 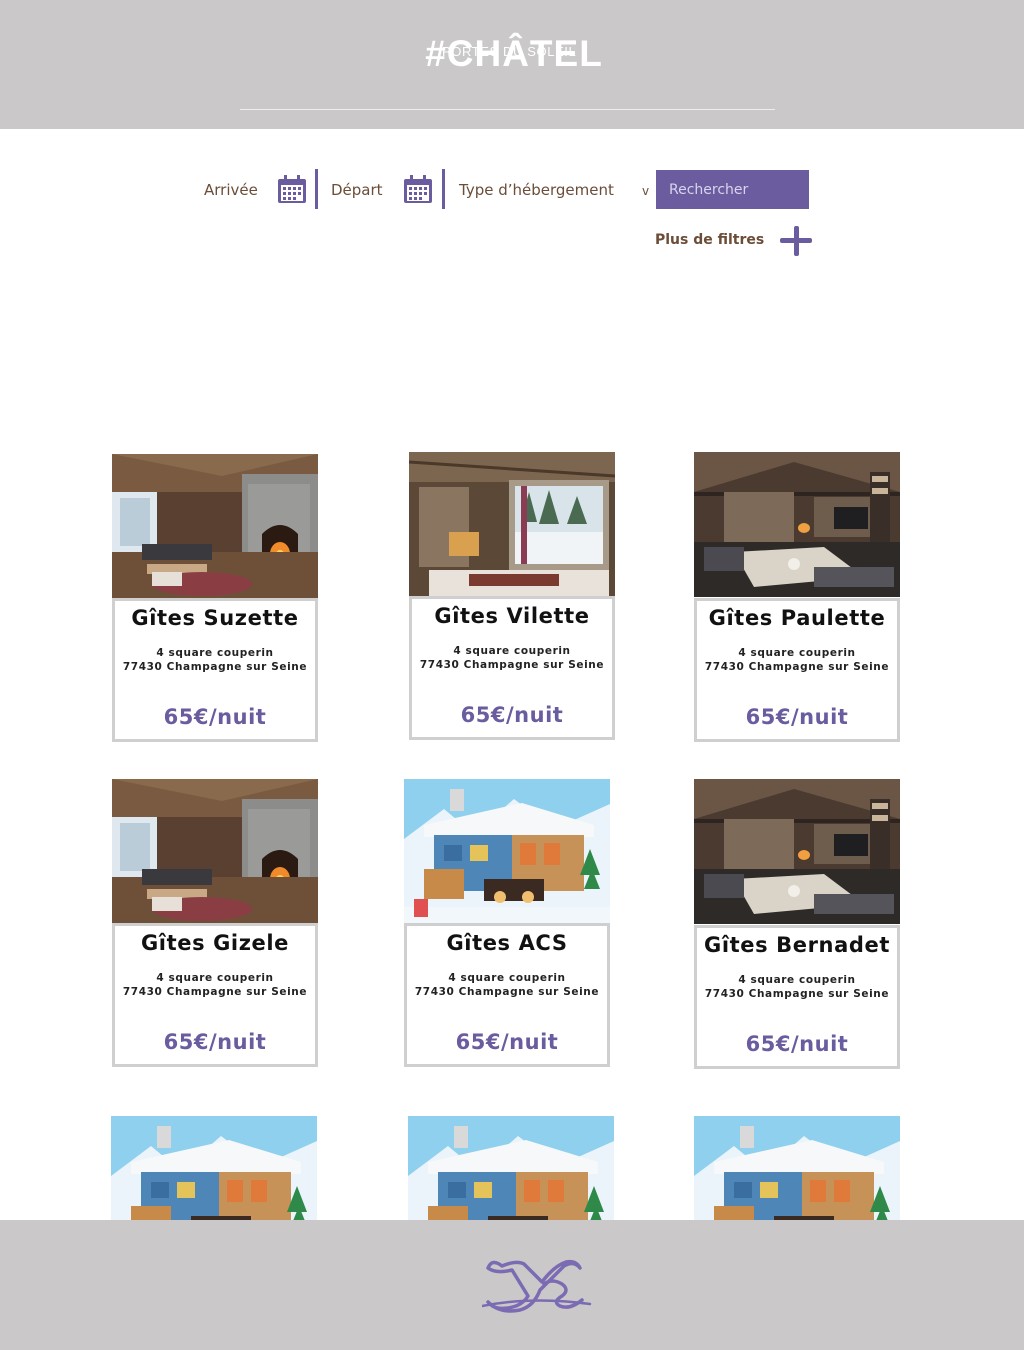 What do you see at coordinates (512, 616) in the screenshot?
I see `listing-title: Gîtes Vilette` at bounding box center [512, 616].